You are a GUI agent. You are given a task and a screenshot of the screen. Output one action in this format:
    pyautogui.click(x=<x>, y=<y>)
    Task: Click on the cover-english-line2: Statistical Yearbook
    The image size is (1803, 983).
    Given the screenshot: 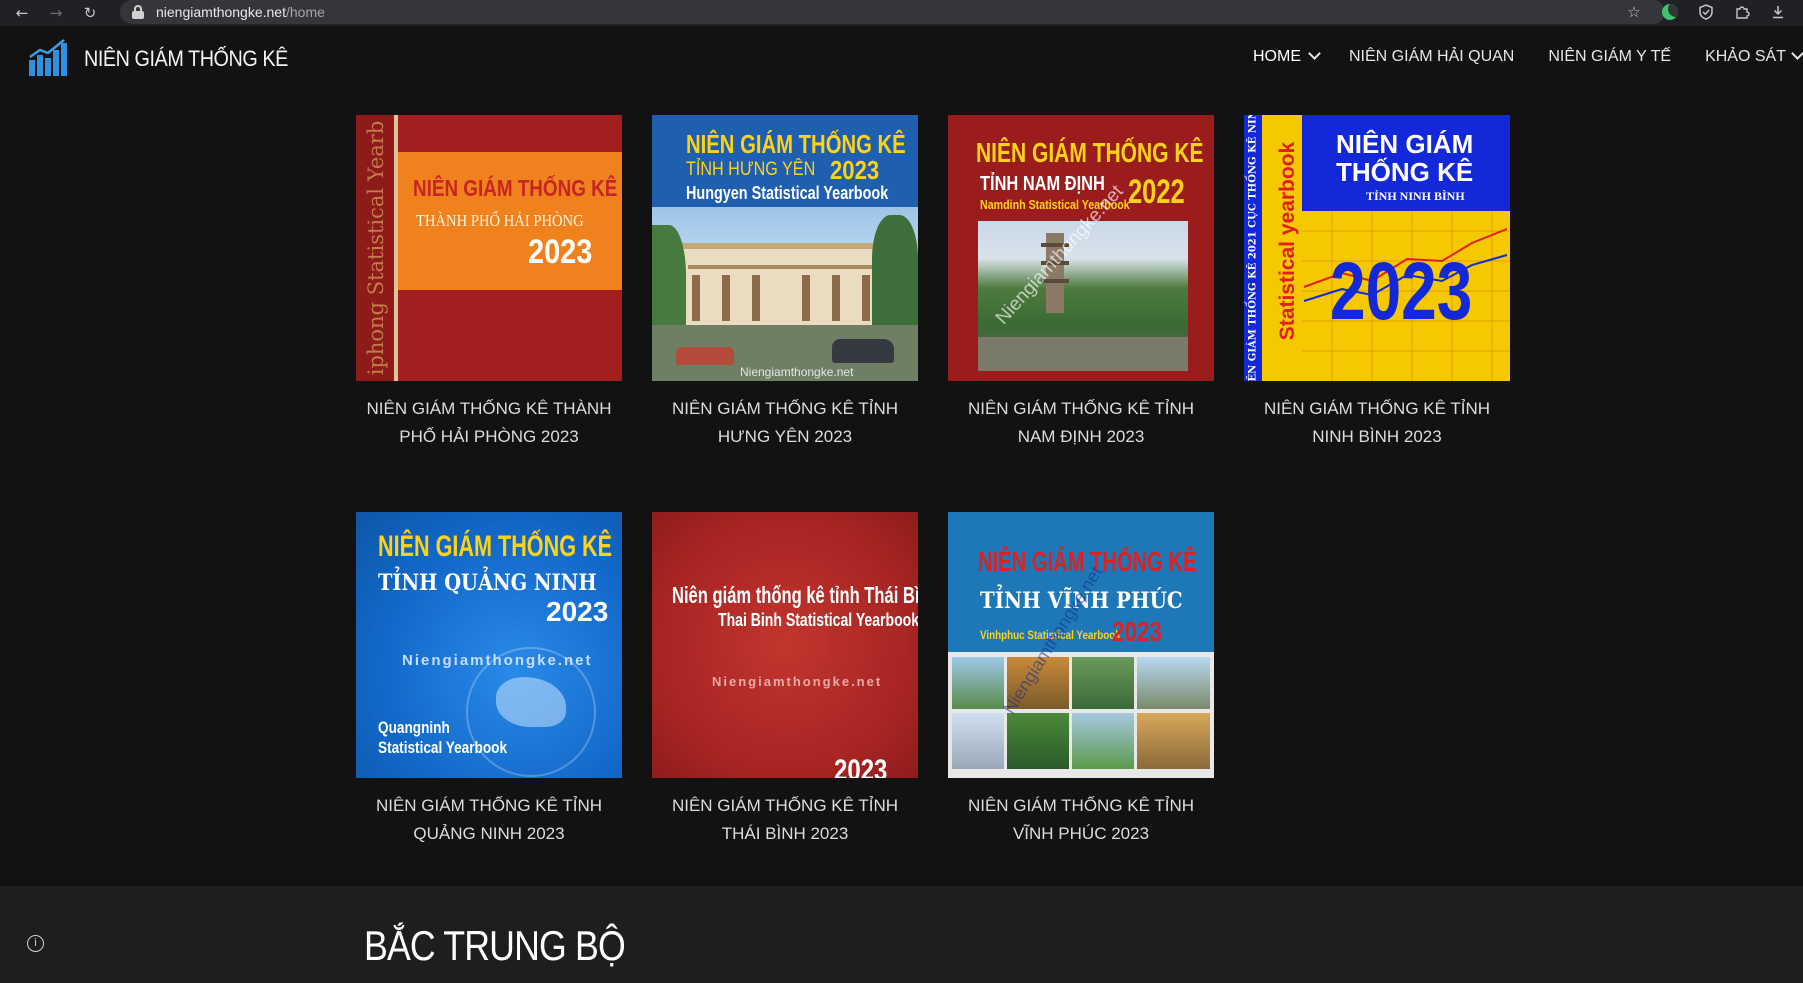 What is the action you would take?
    pyautogui.click(x=443, y=747)
    